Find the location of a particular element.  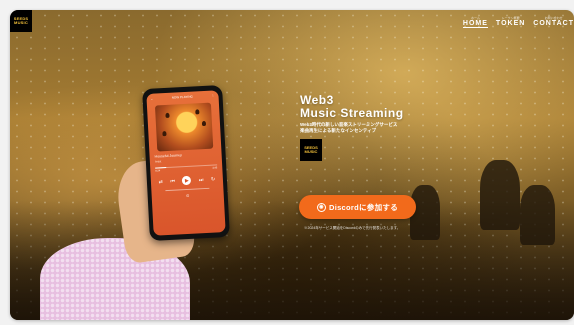

album-art is located at coordinates (184, 127).